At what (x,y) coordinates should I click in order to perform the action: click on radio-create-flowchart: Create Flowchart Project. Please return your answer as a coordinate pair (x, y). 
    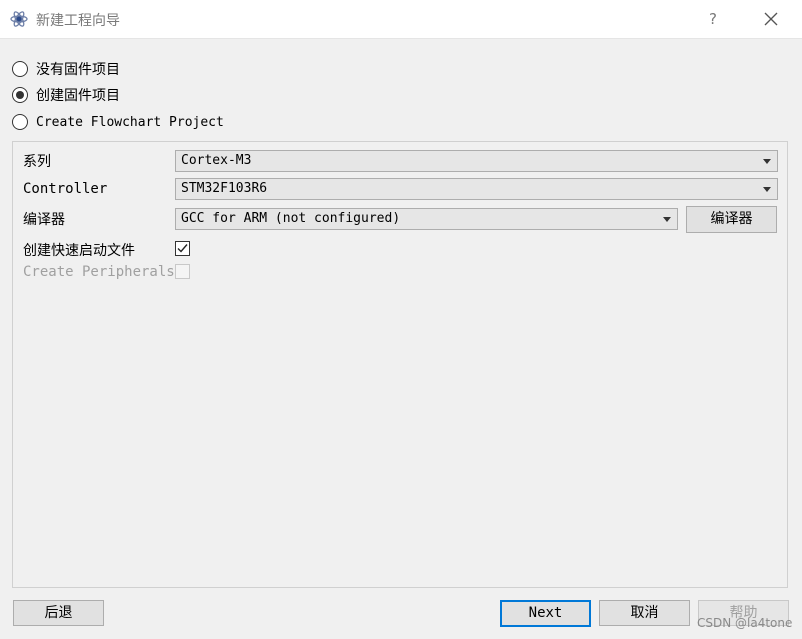
    Looking at the image, I should click on (118, 122).